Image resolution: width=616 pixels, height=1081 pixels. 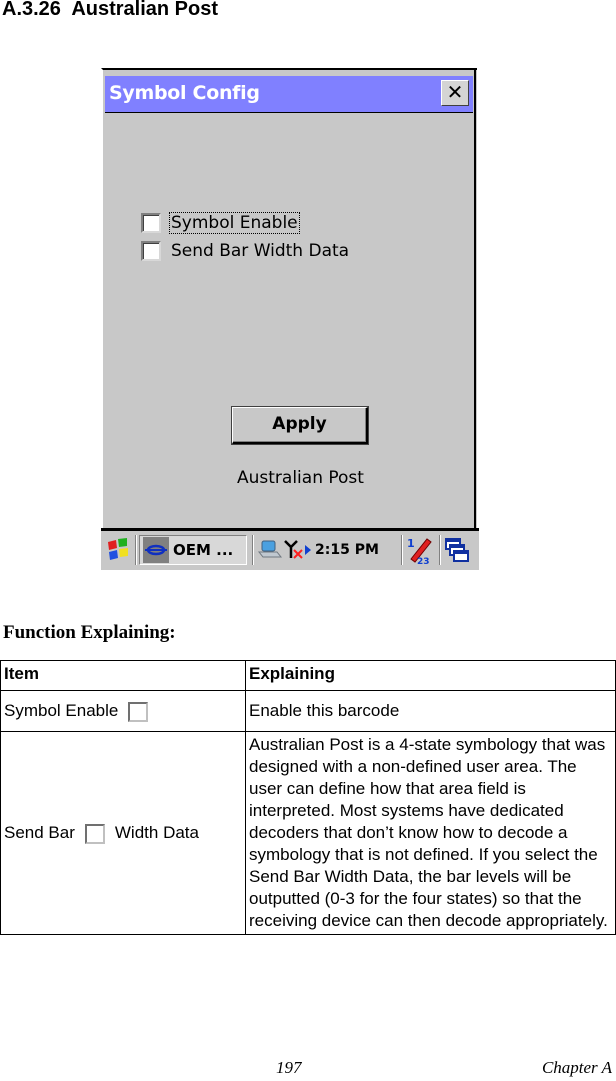 I want to click on section-heading: A.3.26 Australian Post, so click(x=110, y=10).